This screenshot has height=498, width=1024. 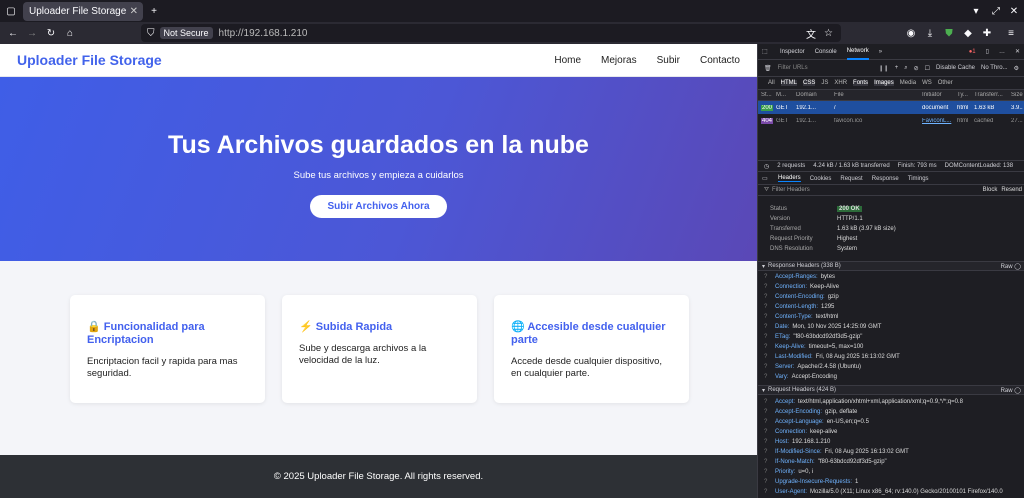 What do you see at coordinates (70, 33) in the screenshot?
I see `home-icon: ⌂` at bounding box center [70, 33].